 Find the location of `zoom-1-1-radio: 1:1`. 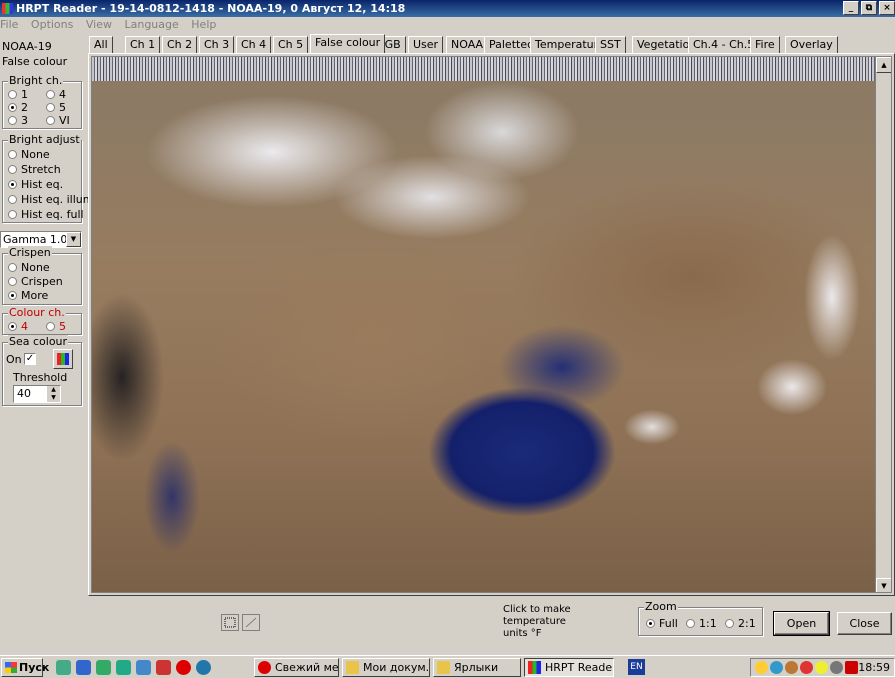

zoom-1-1-radio: 1:1 is located at coordinates (701, 624).